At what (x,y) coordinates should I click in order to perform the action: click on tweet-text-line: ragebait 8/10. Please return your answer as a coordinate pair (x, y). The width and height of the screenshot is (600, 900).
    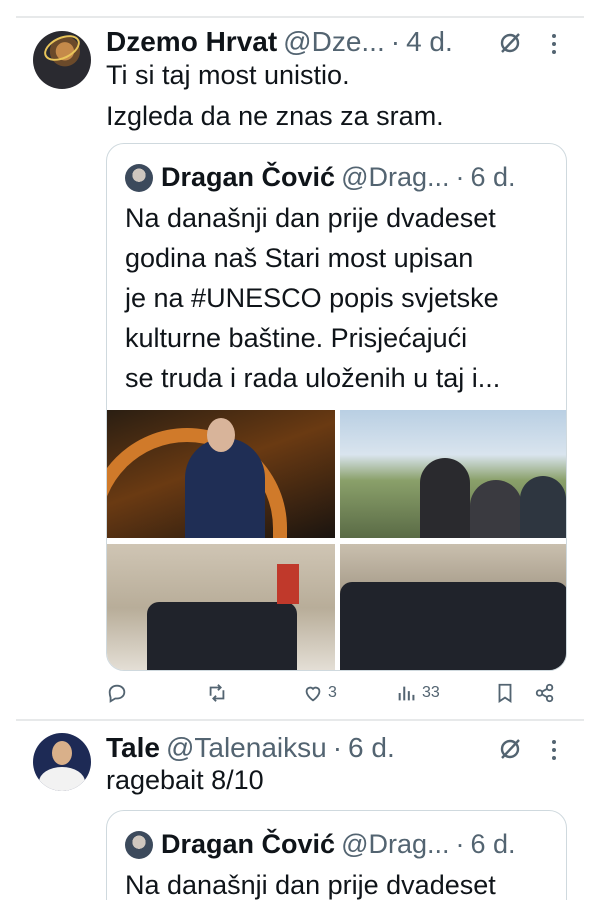
    Looking at the image, I should click on (185, 780).